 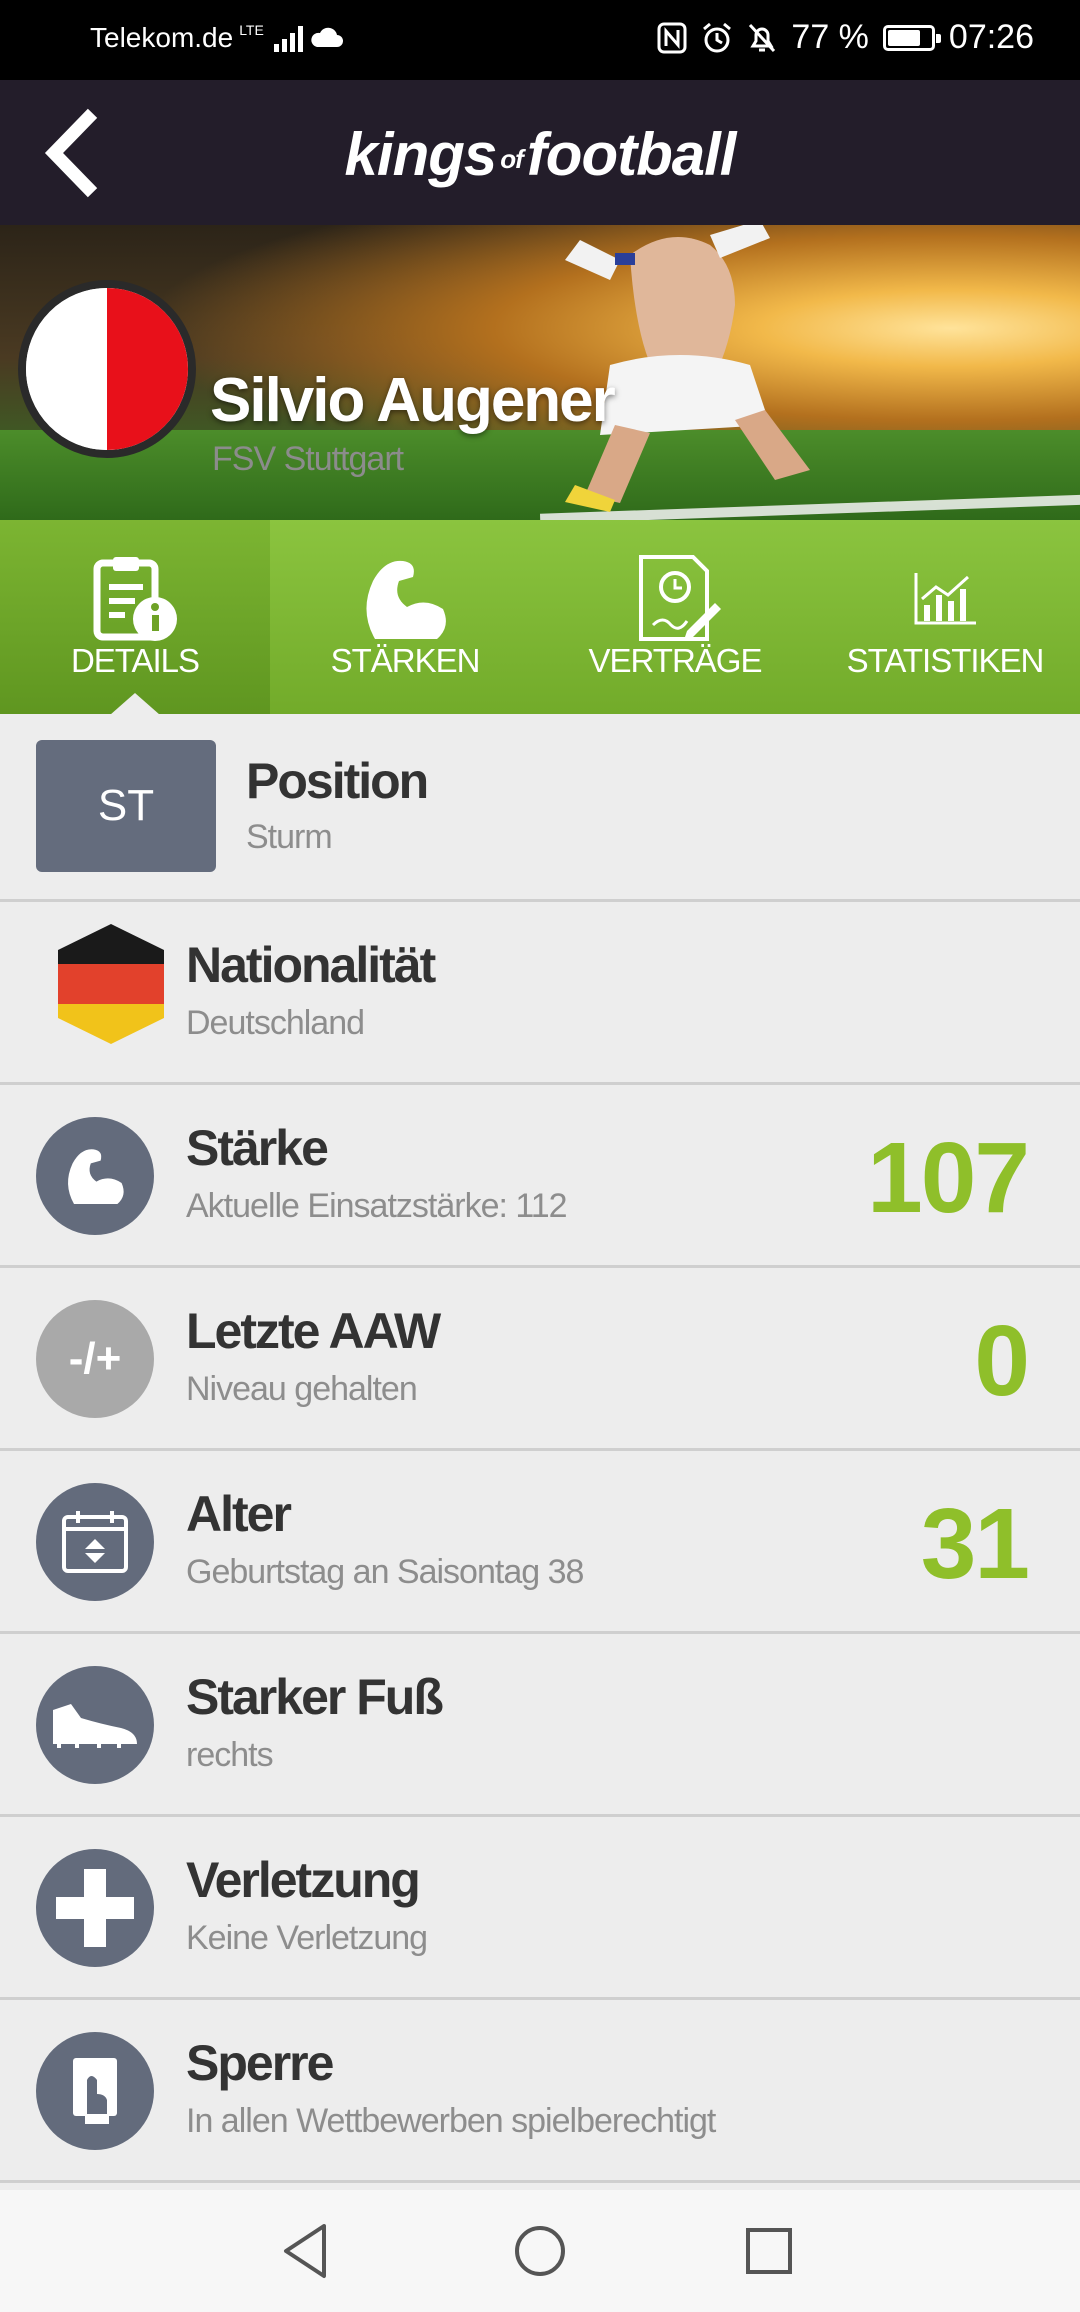 I want to click on calendar-icon, so click(x=95, y=1542).